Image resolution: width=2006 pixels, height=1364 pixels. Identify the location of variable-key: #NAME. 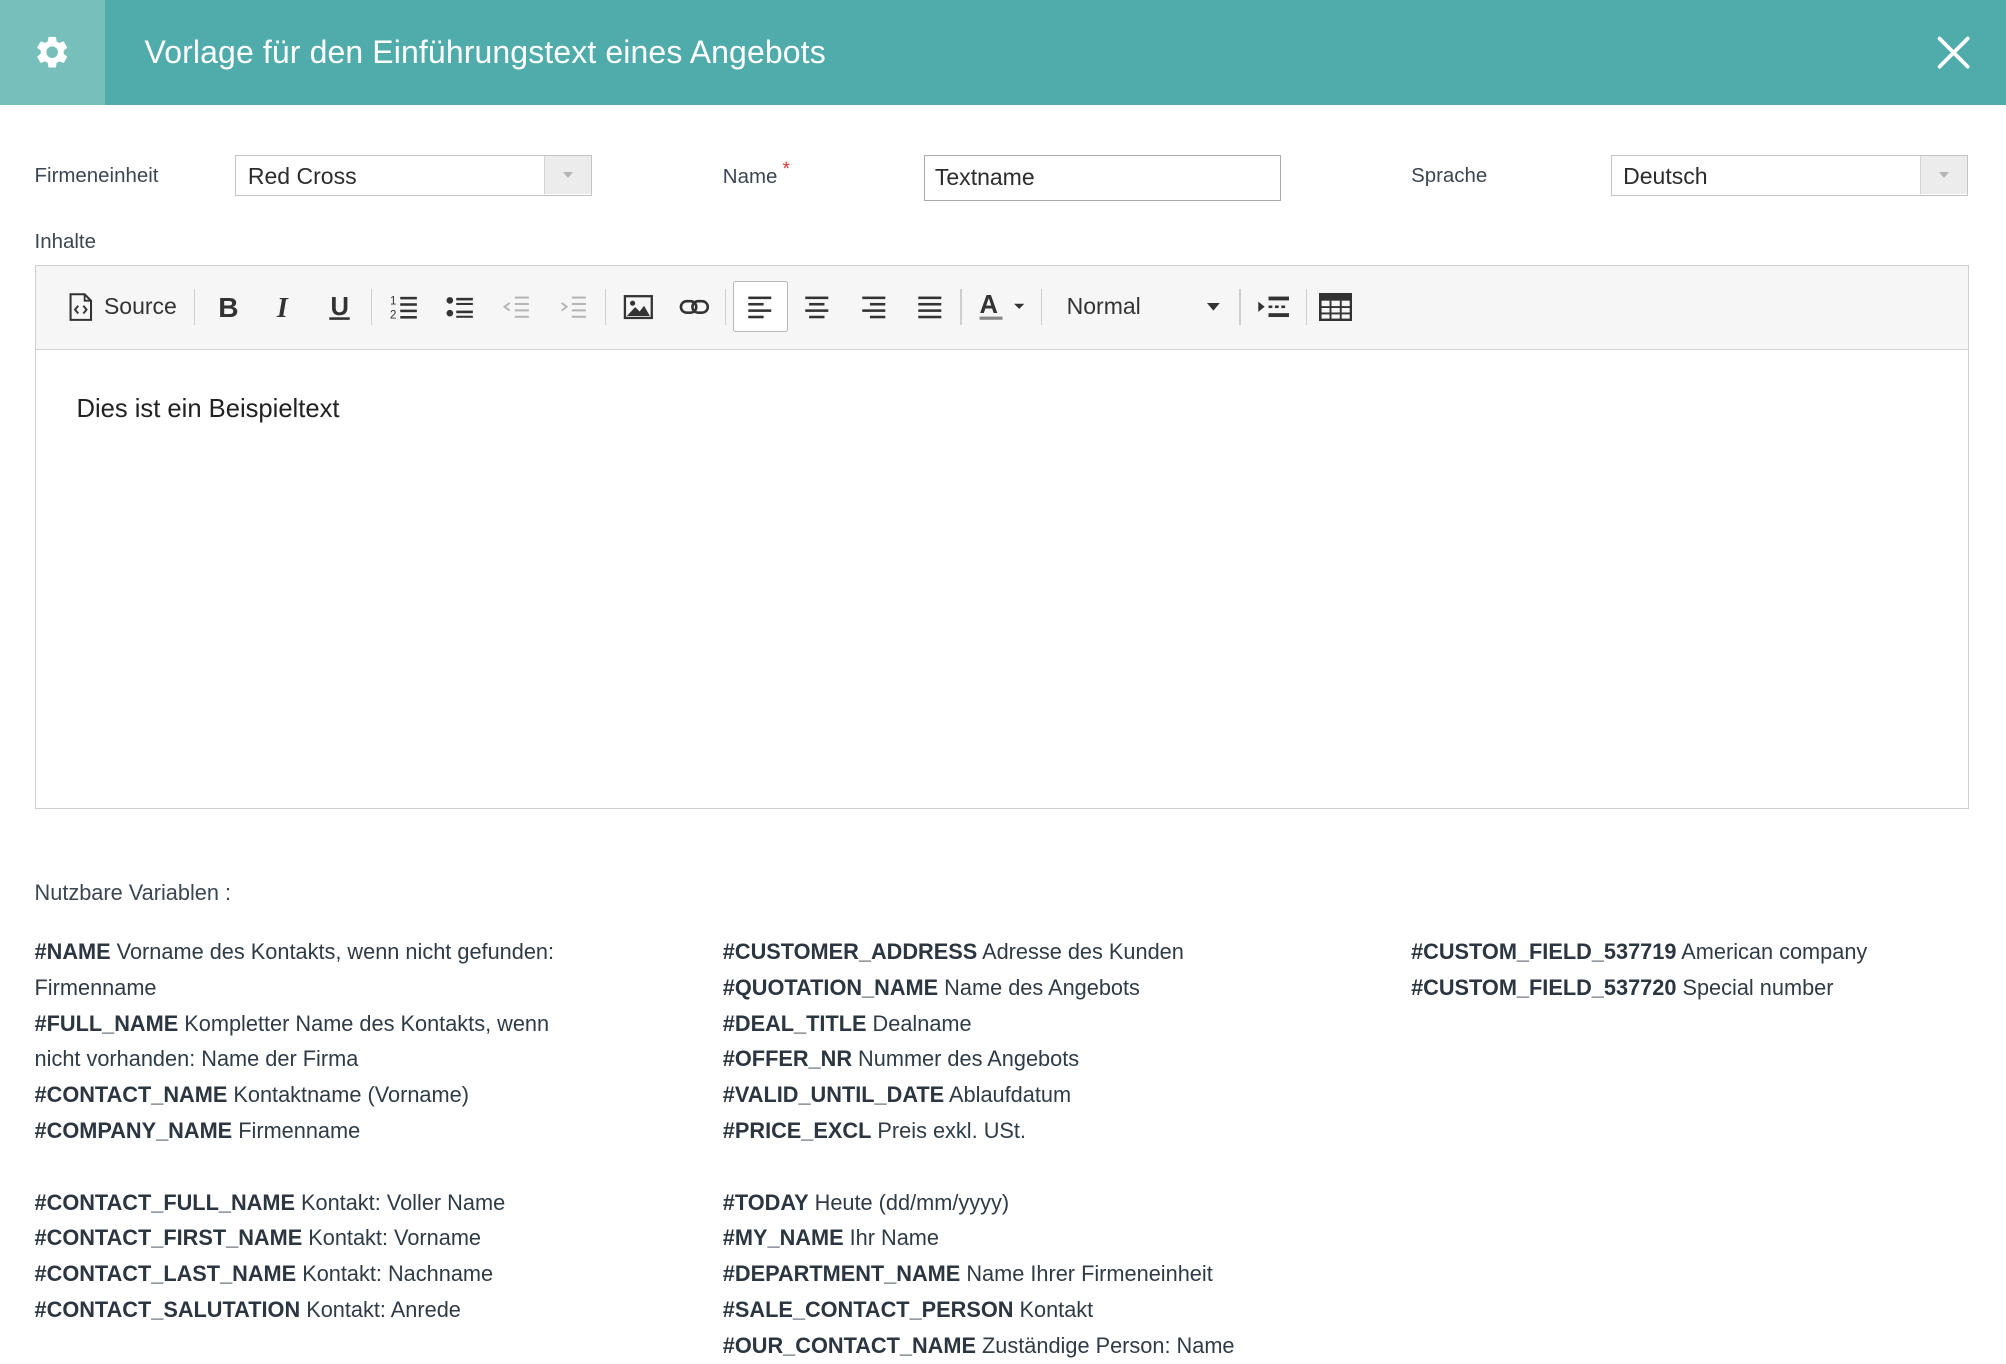
(72, 951).